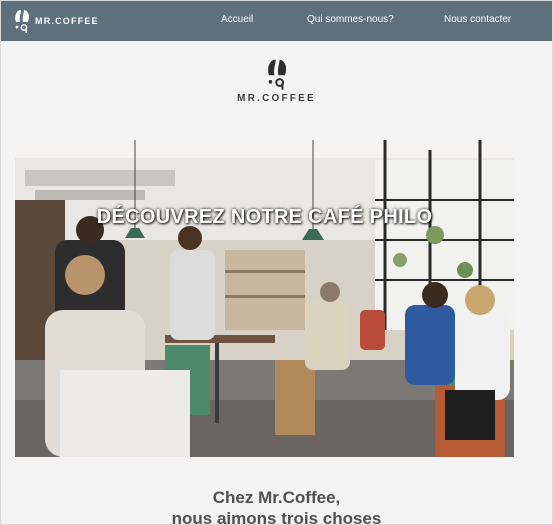 The height and width of the screenshot is (525, 553). I want to click on brand-wordmark: MR.COFFEE, so click(276, 98).